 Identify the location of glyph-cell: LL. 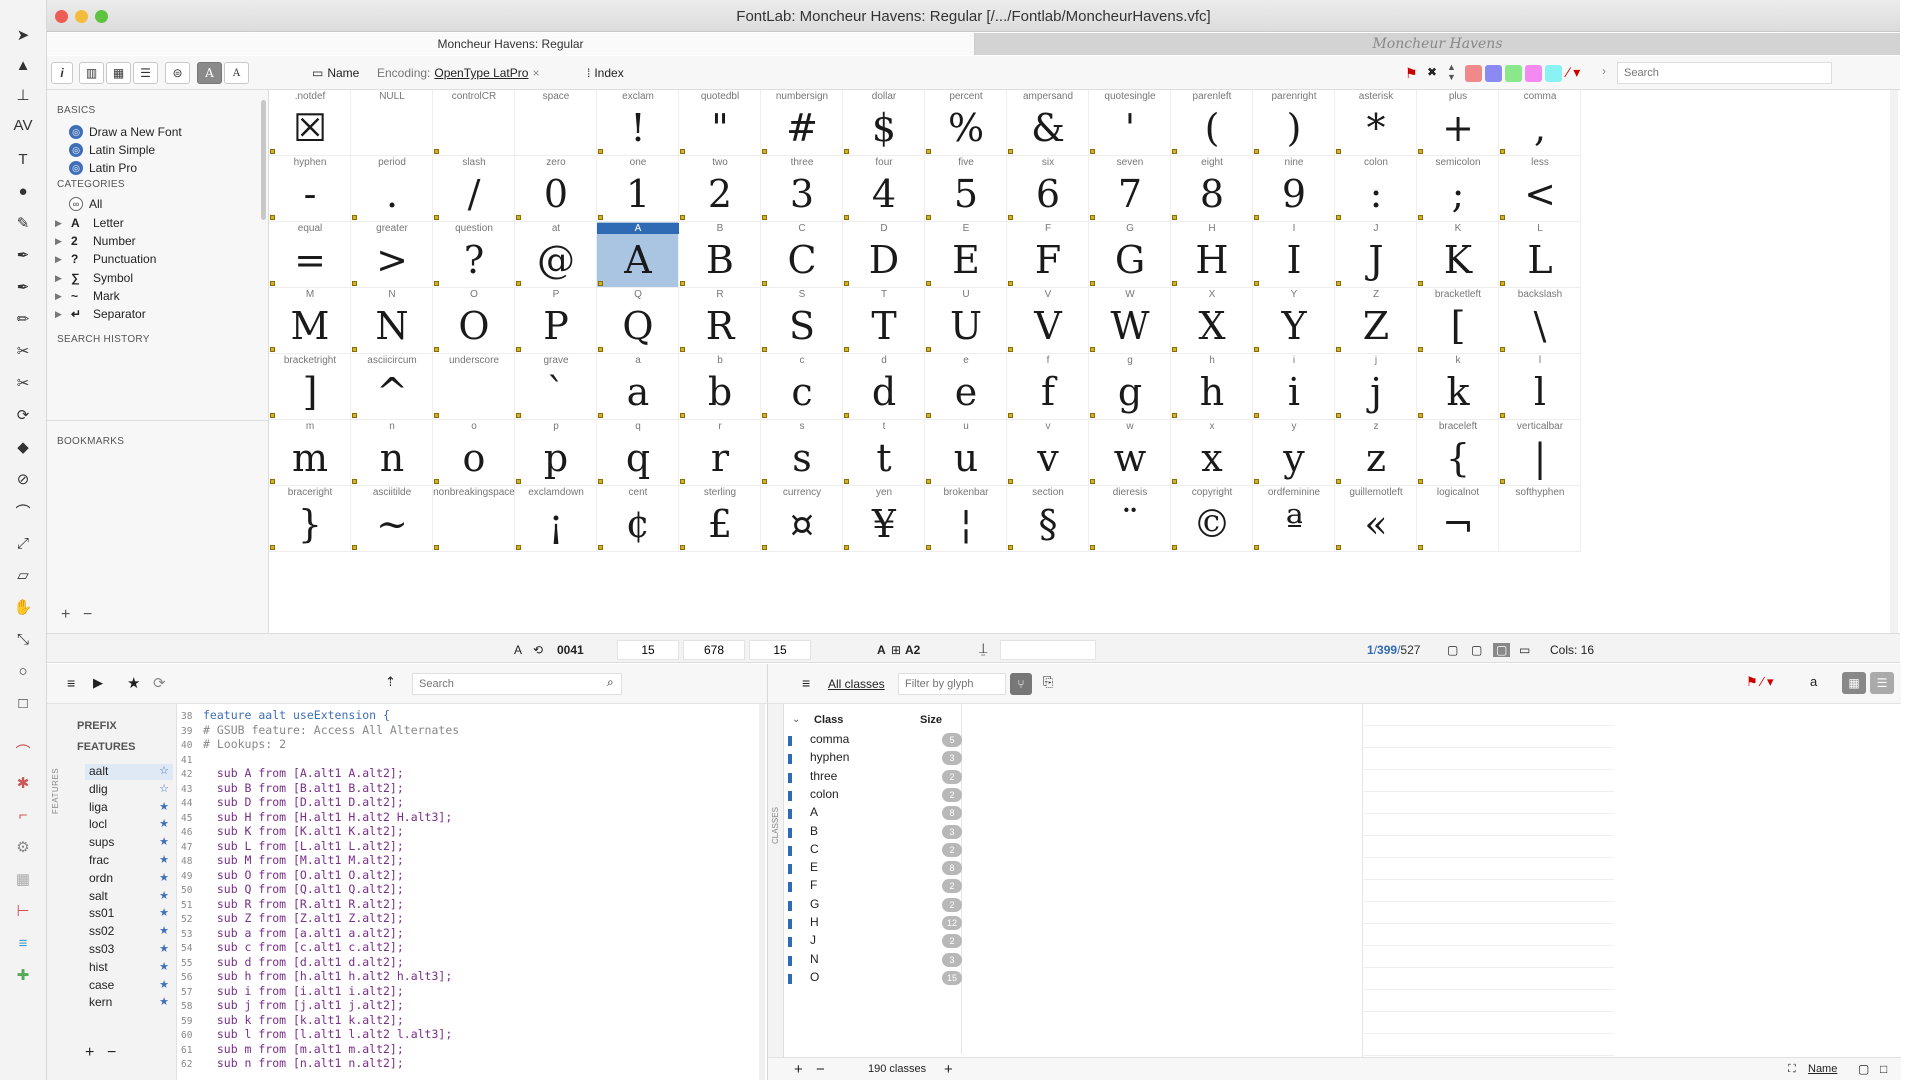
(1540, 255).